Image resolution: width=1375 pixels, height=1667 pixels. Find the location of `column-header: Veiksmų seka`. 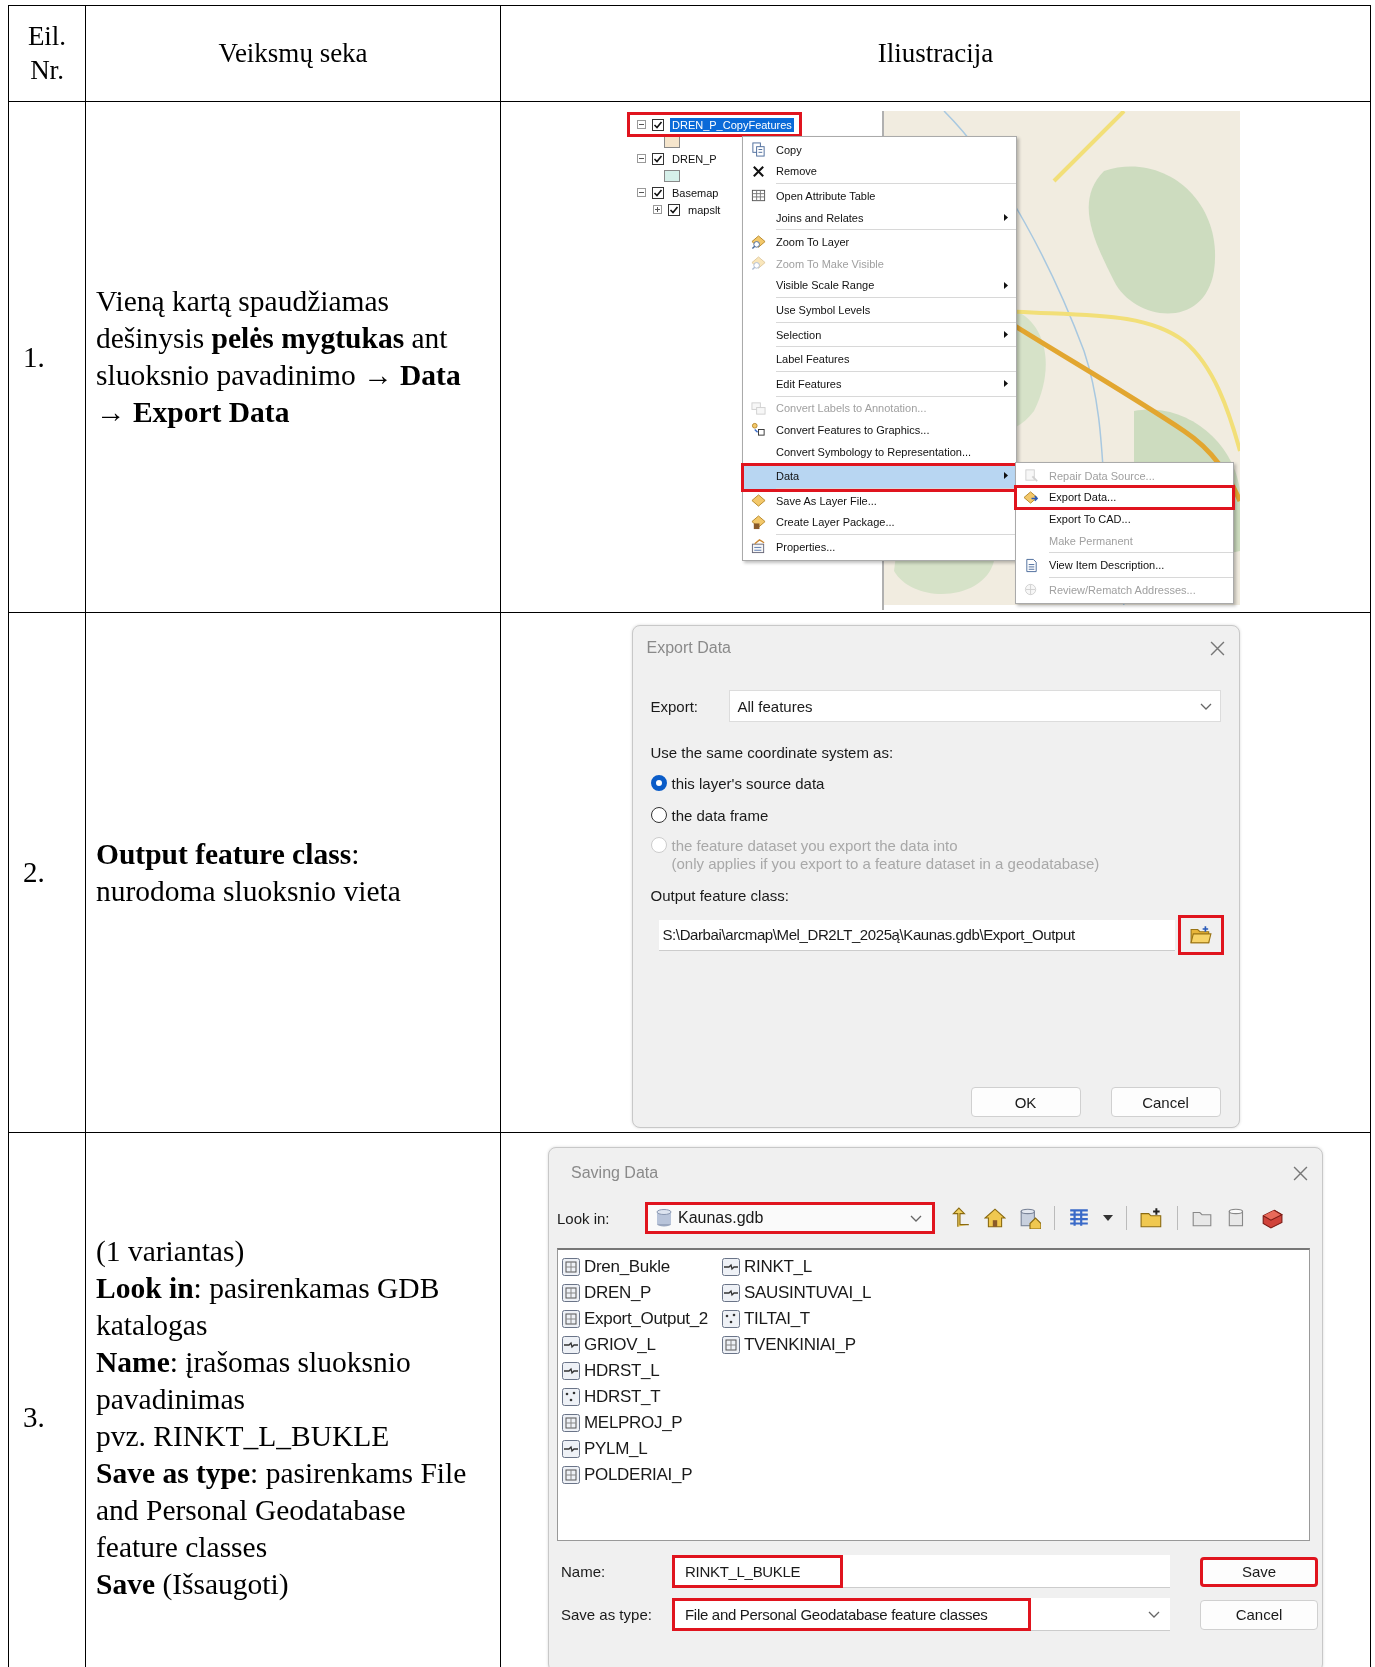

column-header: Veiksmų seka is located at coordinates (293, 53).